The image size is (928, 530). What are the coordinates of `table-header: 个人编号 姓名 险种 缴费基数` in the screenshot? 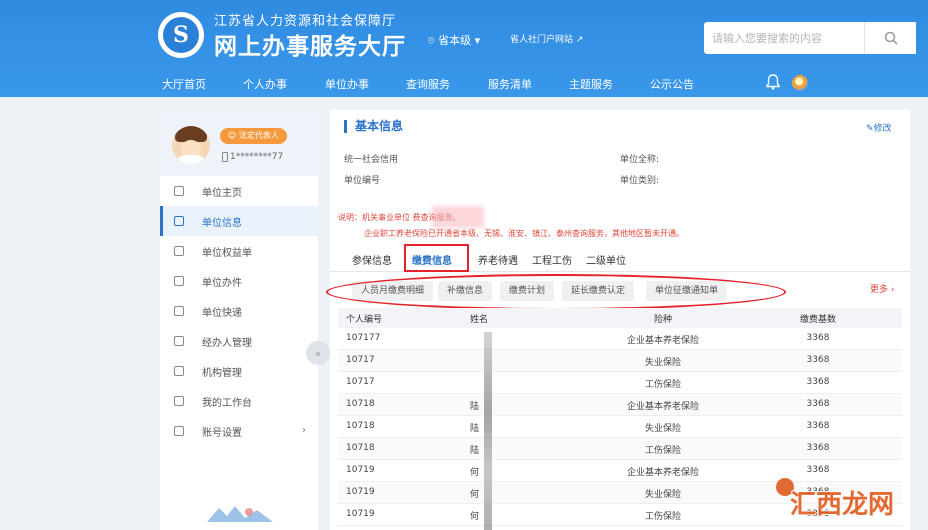 It's located at (620, 318).